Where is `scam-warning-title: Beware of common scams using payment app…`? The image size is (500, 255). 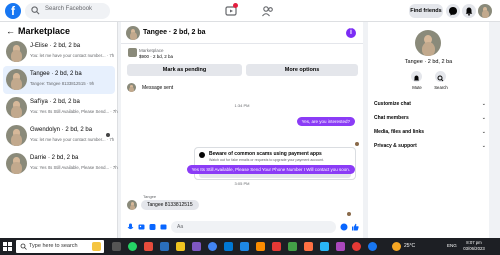 scam-warning-title: Beware of common scams using payment app… is located at coordinates (265, 154).